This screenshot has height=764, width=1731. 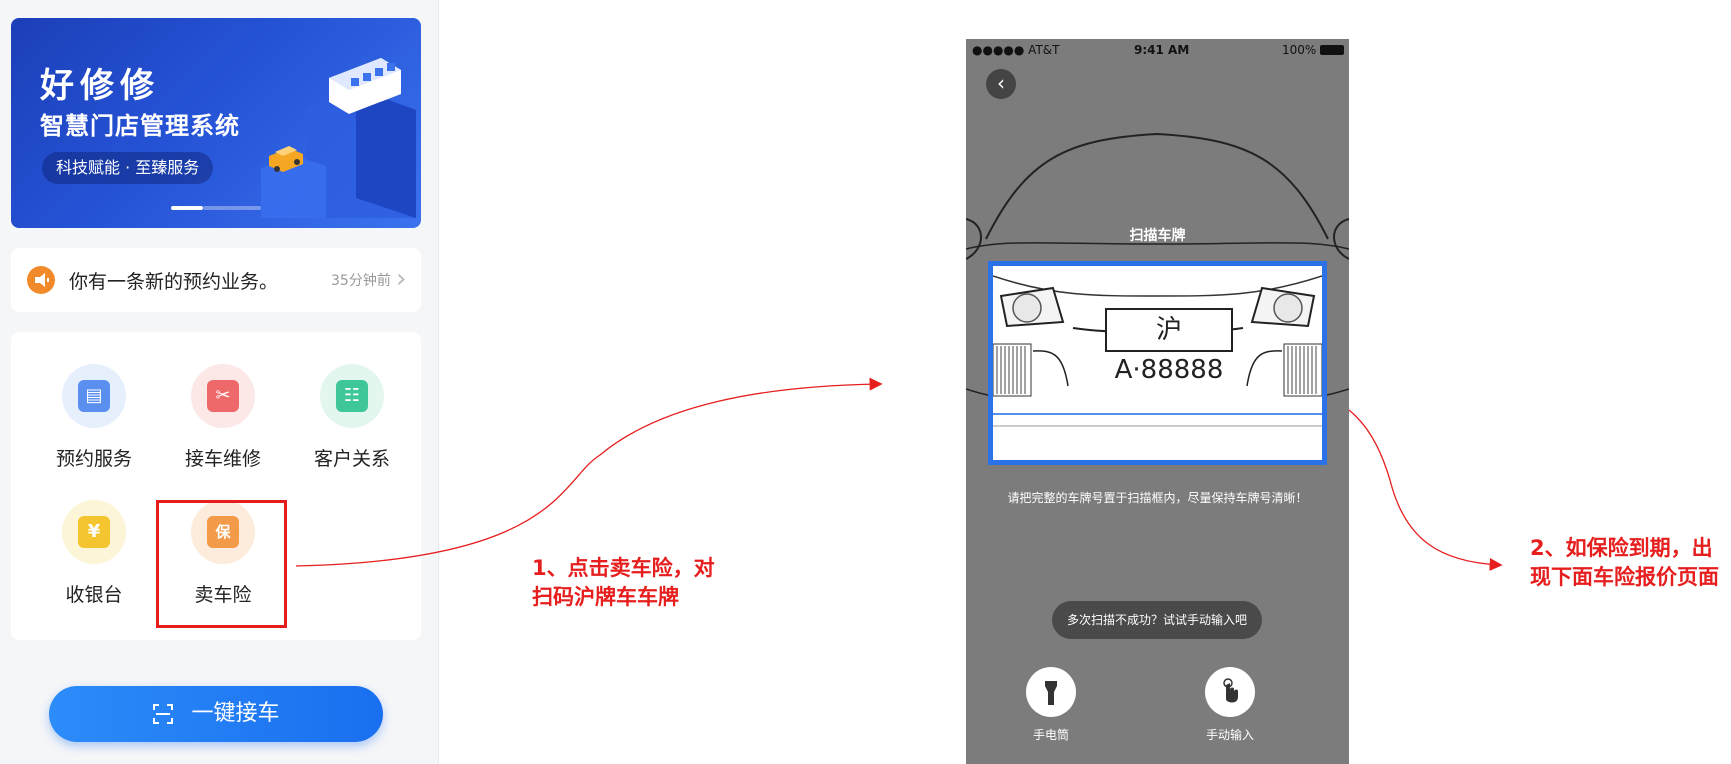 What do you see at coordinates (1050, 735) in the screenshot?
I see `flashlight-label: 手电筒` at bounding box center [1050, 735].